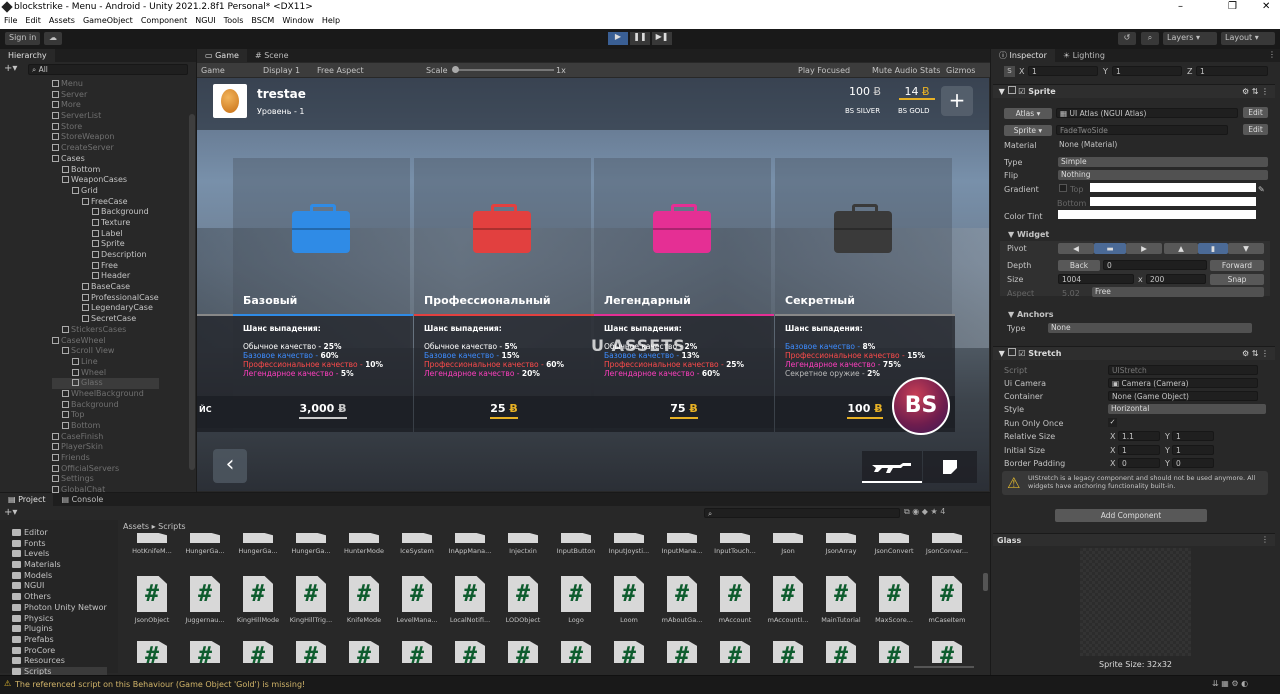  What do you see at coordinates (105, 405) in the screenshot?
I see `hierarchy-item: Background` at bounding box center [105, 405].